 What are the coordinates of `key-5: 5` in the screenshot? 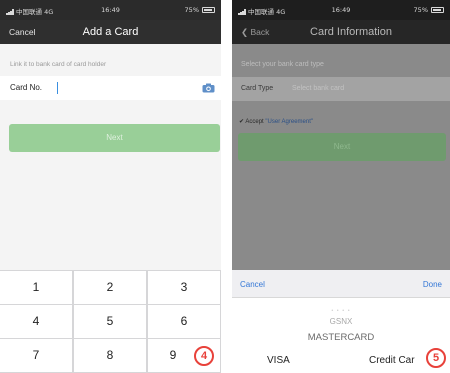 It's located at (110, 321).